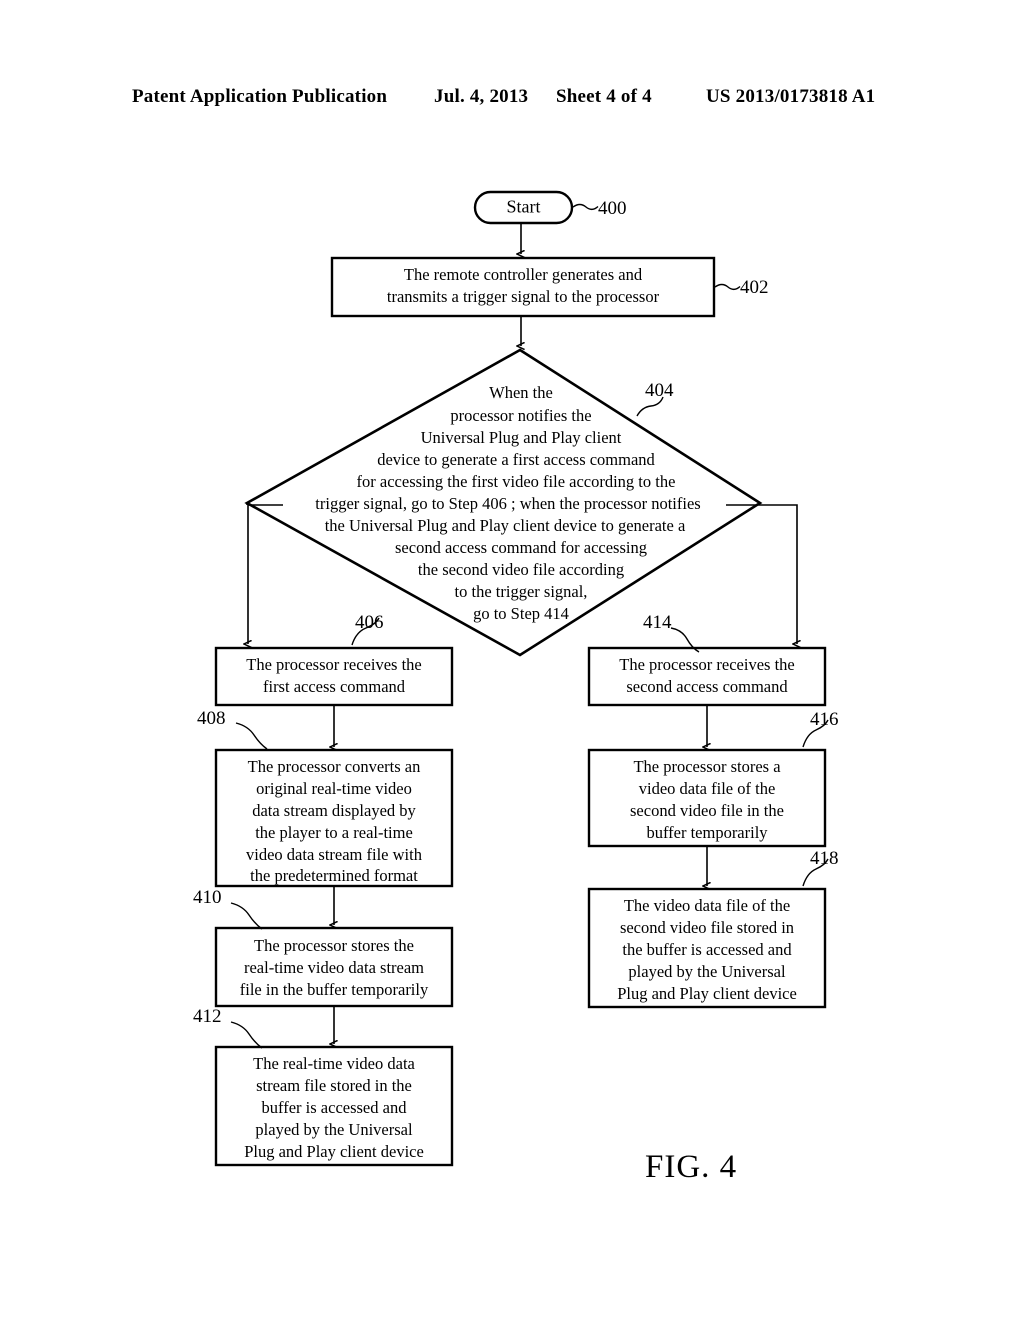 Image resolution: width=1024 pixels, height=1320 pixels. I want to click on ref-number-410: 410, so click(207, 897).